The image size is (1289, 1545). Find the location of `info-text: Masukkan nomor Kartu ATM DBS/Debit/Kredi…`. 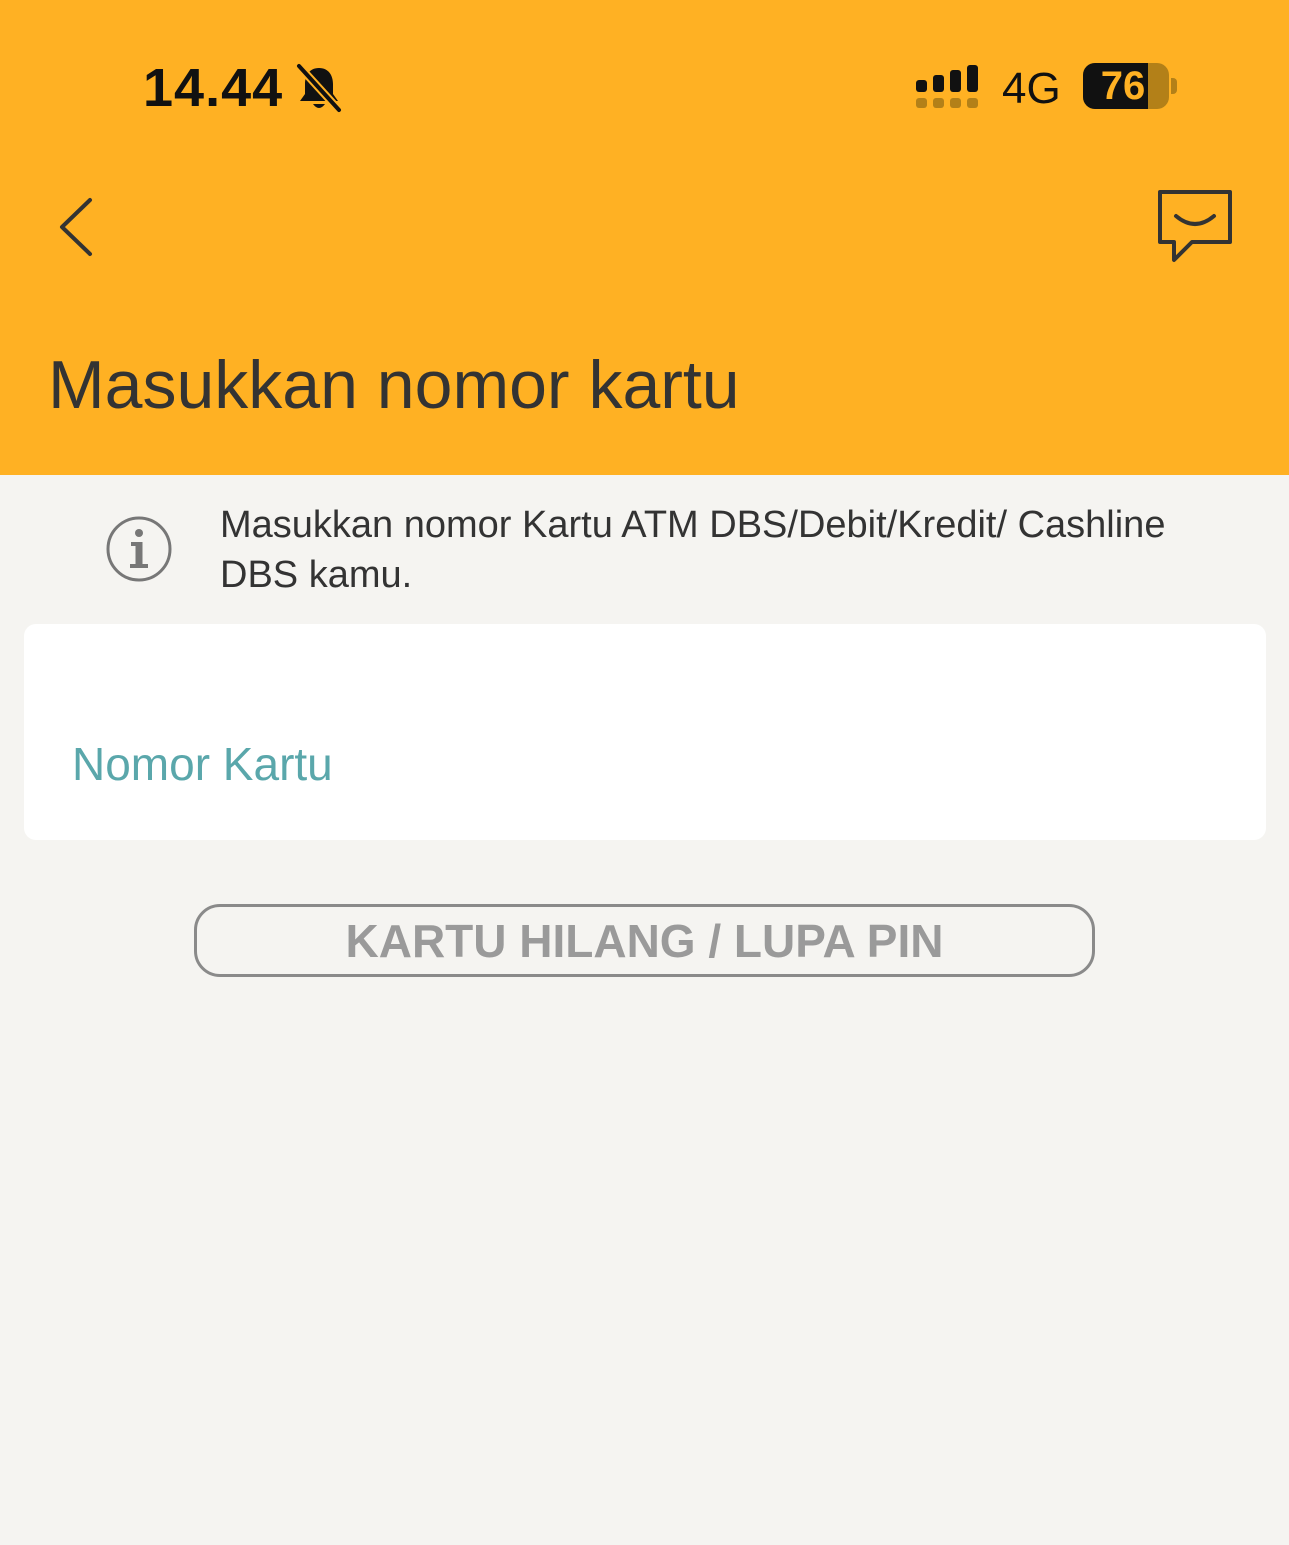

info-text: Masukkan nomor Kartu ATM DBS/Debit/Kredi… is located at coordinates (693, 550).